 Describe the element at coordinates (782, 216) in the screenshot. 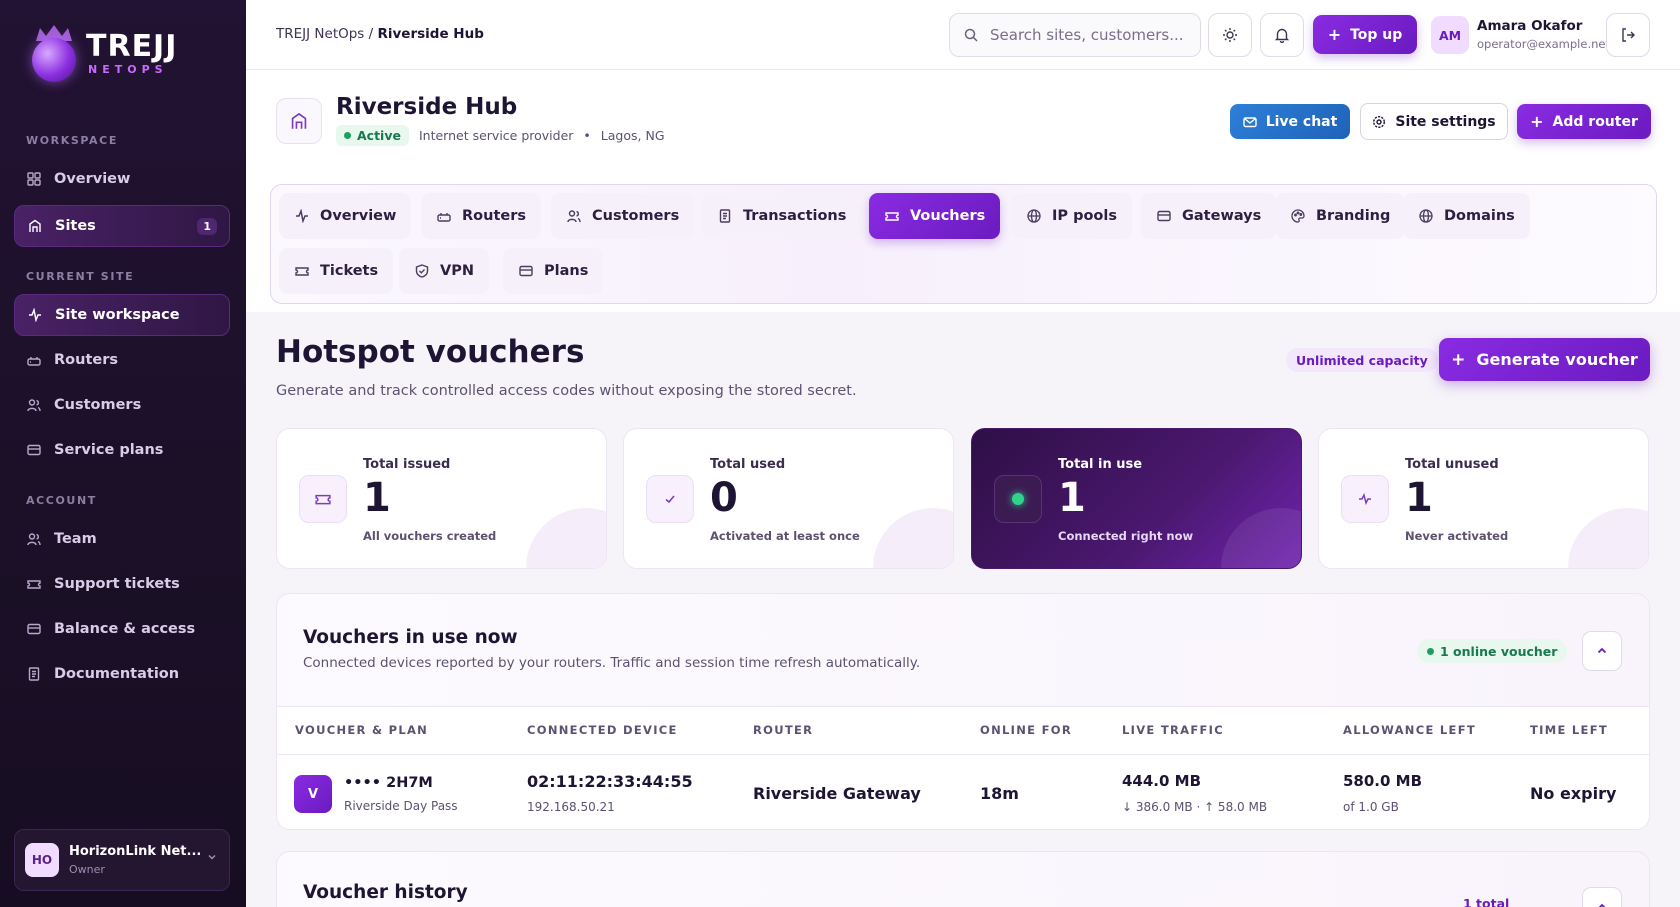

I see `tab-transactions: Transactions` at that location.